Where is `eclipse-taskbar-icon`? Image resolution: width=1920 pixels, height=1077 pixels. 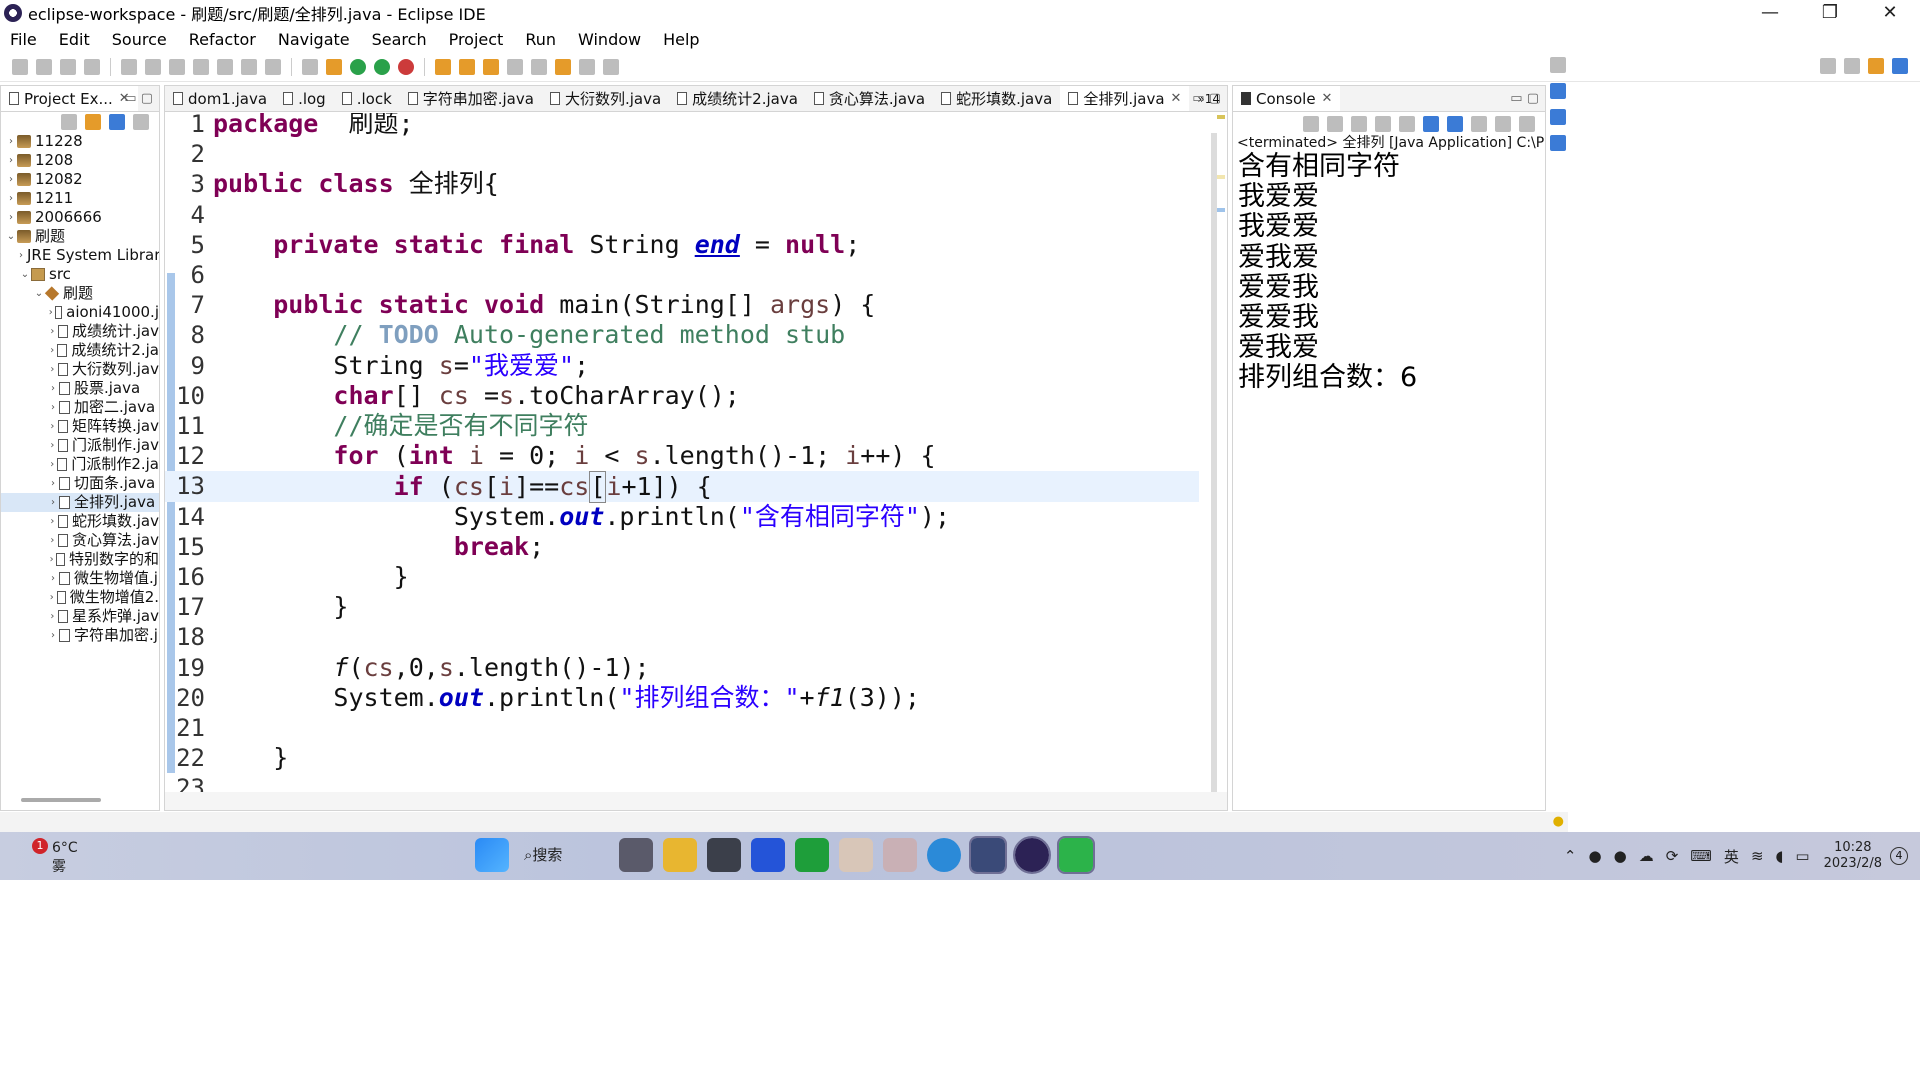
eclipse-taskbar-icon is located at coordinates (1032, 855).